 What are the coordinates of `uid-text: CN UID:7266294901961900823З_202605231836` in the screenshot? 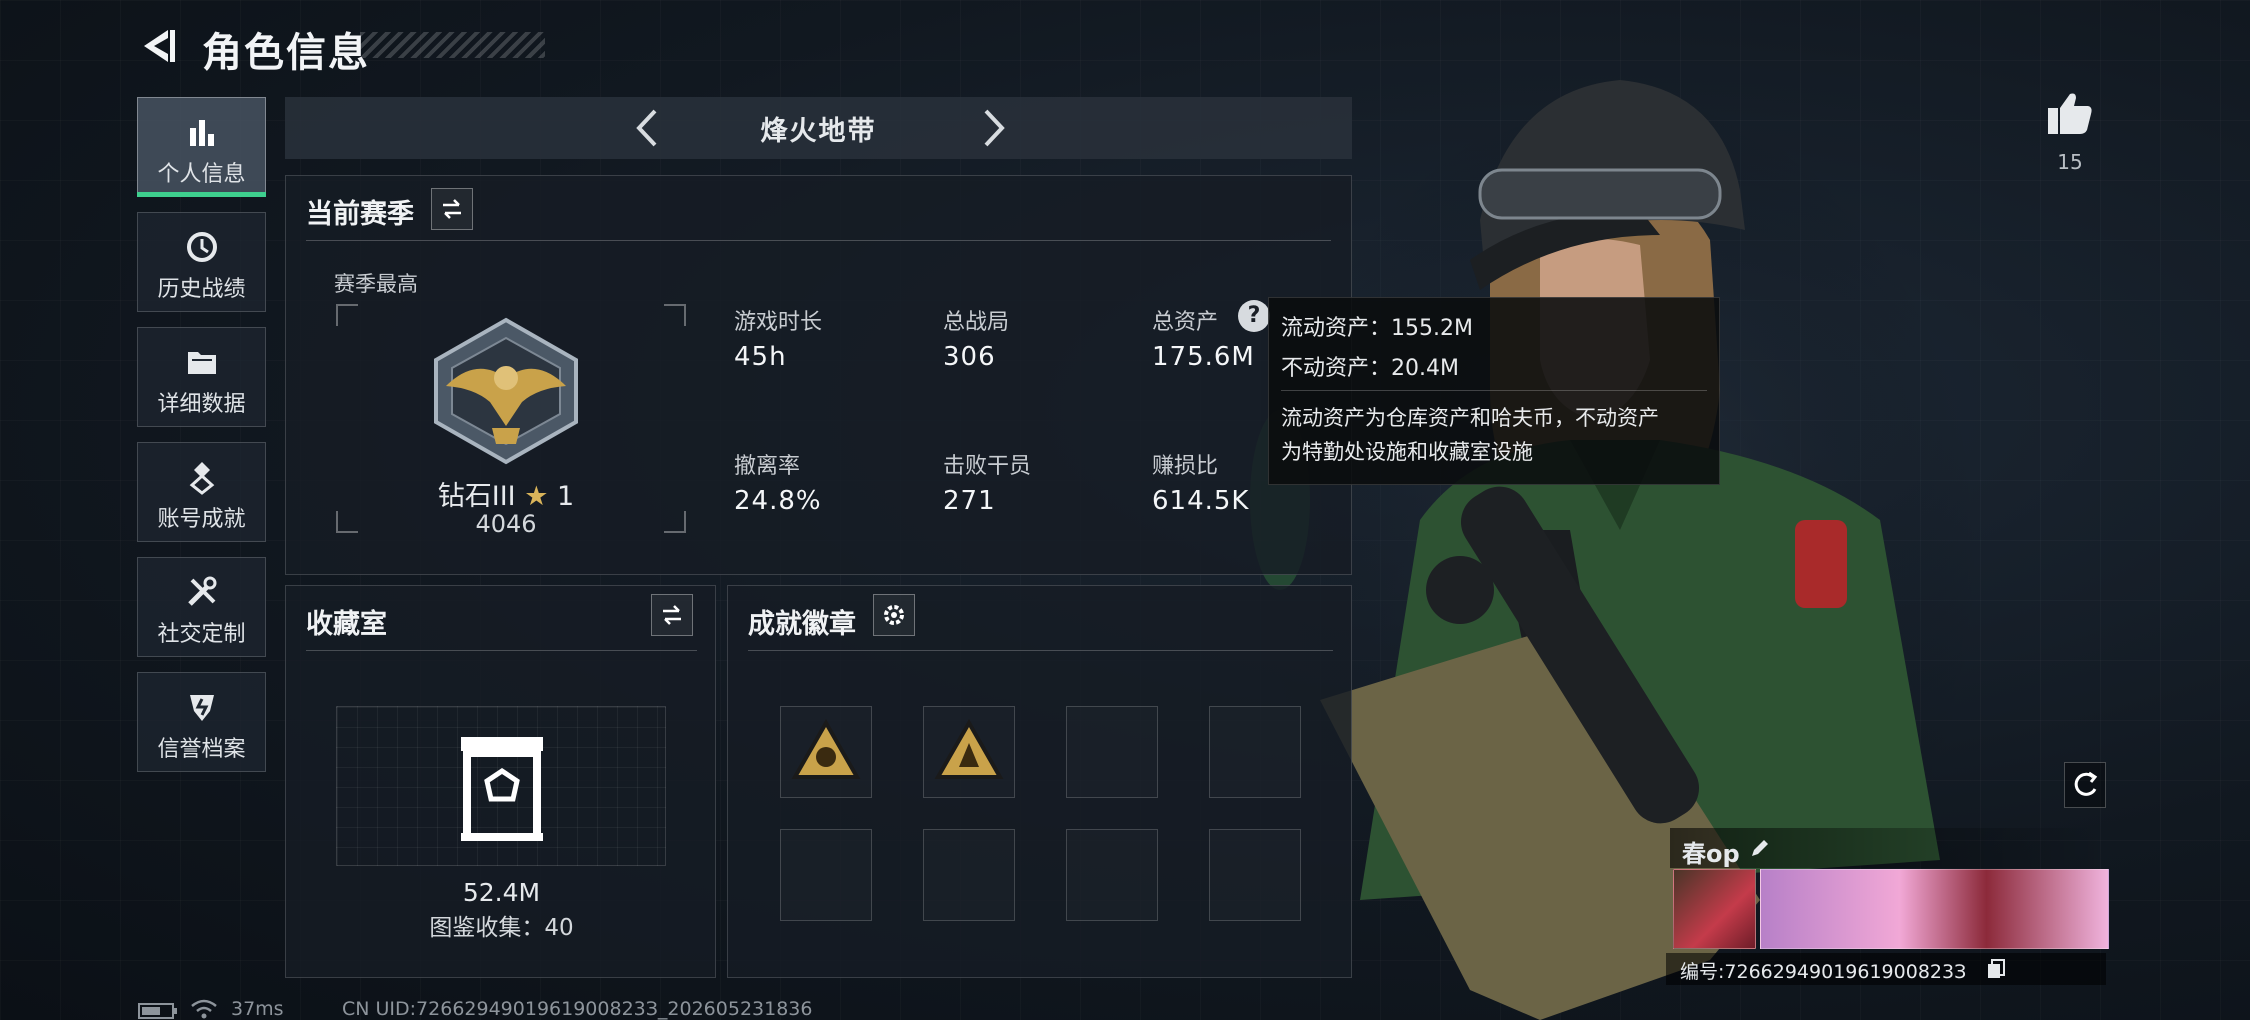 It's located at (577, 1009).